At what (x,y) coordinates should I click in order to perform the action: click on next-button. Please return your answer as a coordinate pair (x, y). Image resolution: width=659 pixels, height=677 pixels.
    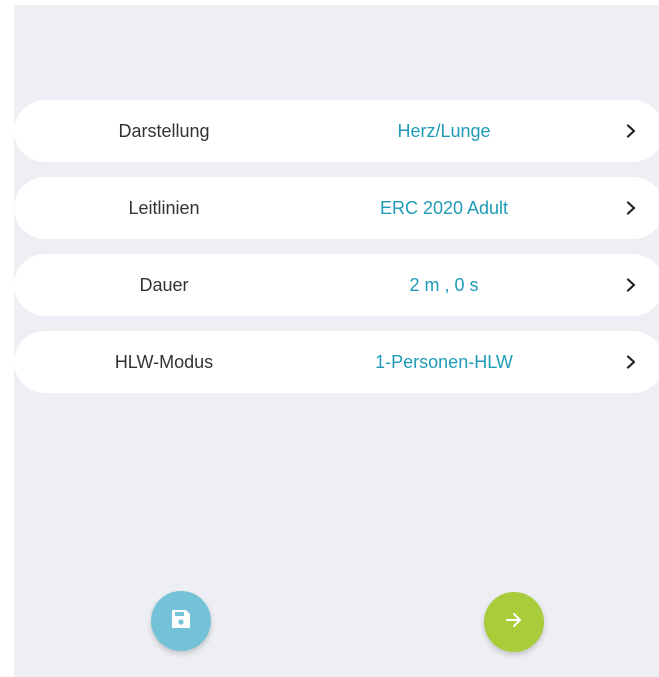
    Looking at the image, I should click on (514, 622).